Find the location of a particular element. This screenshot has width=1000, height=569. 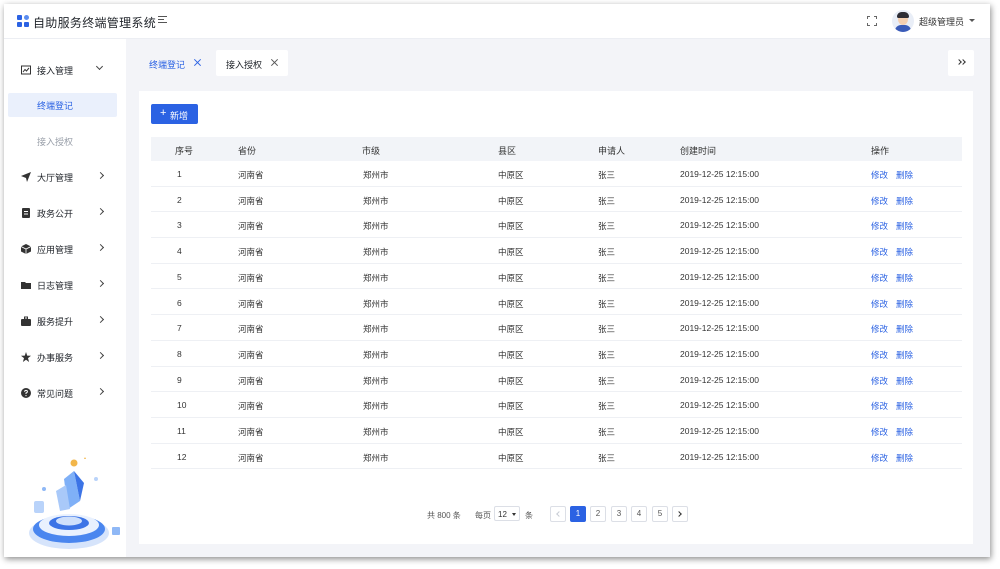

sidebar-item-label: 应用管理 is located at coordinates (55, 250).